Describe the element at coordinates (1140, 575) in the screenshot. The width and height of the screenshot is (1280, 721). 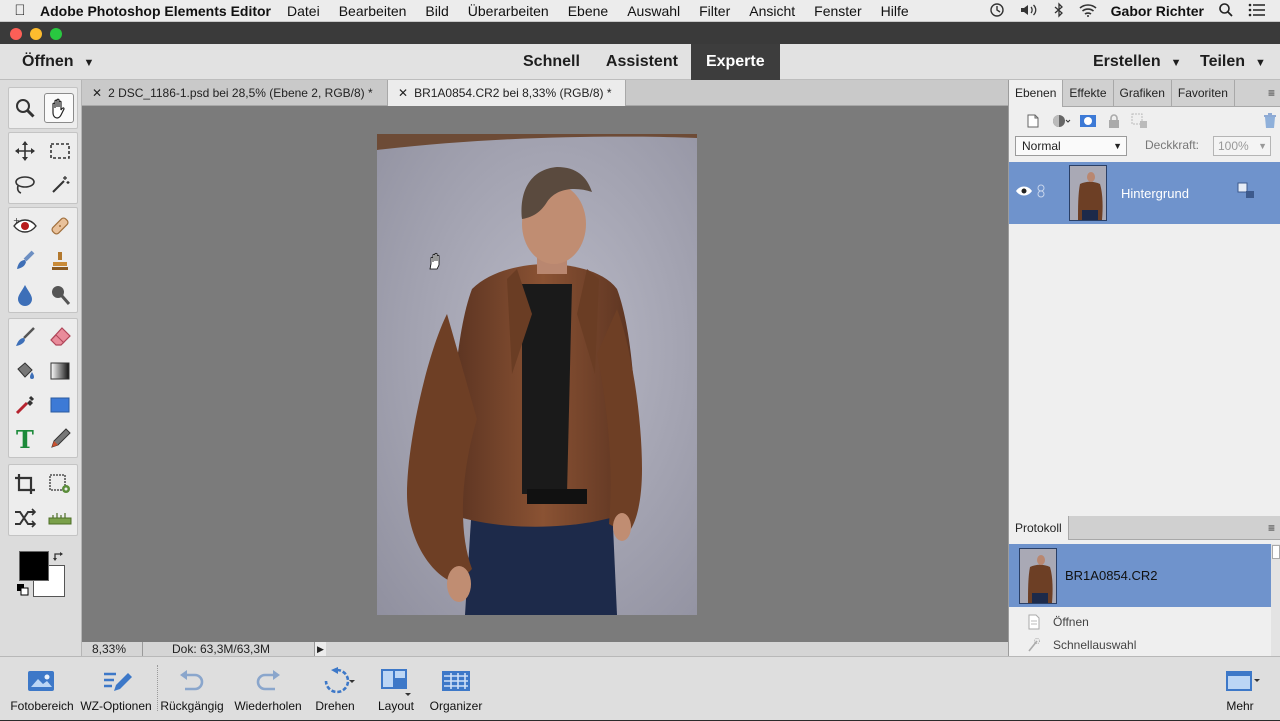
I see `history-snapshot: BR1A0854.CR2` at that location.